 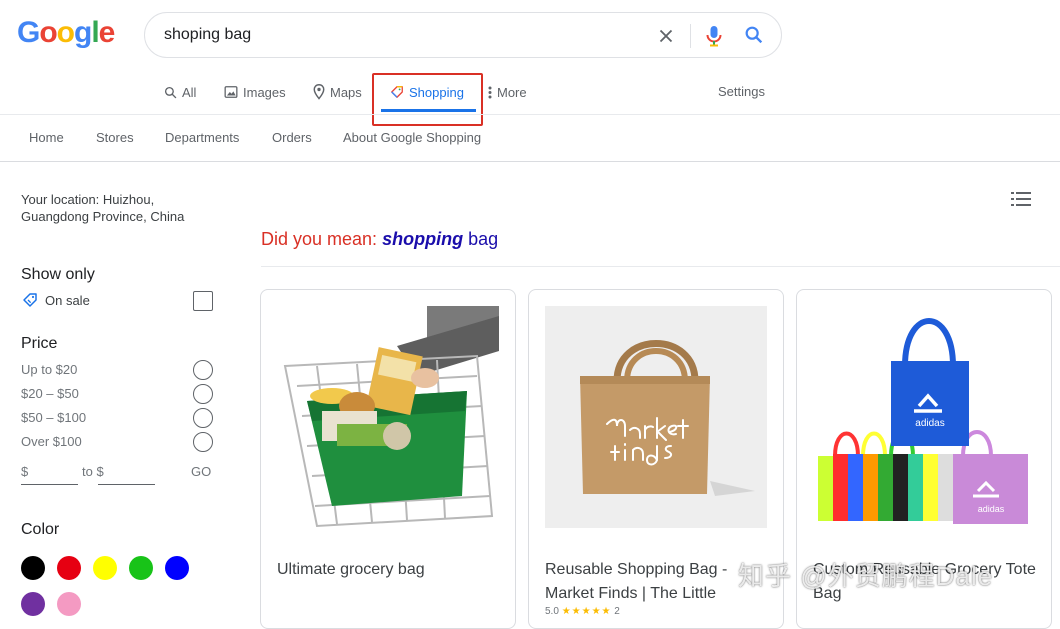 I want to click on tab-label: Maps, so click(x=346, y=92).